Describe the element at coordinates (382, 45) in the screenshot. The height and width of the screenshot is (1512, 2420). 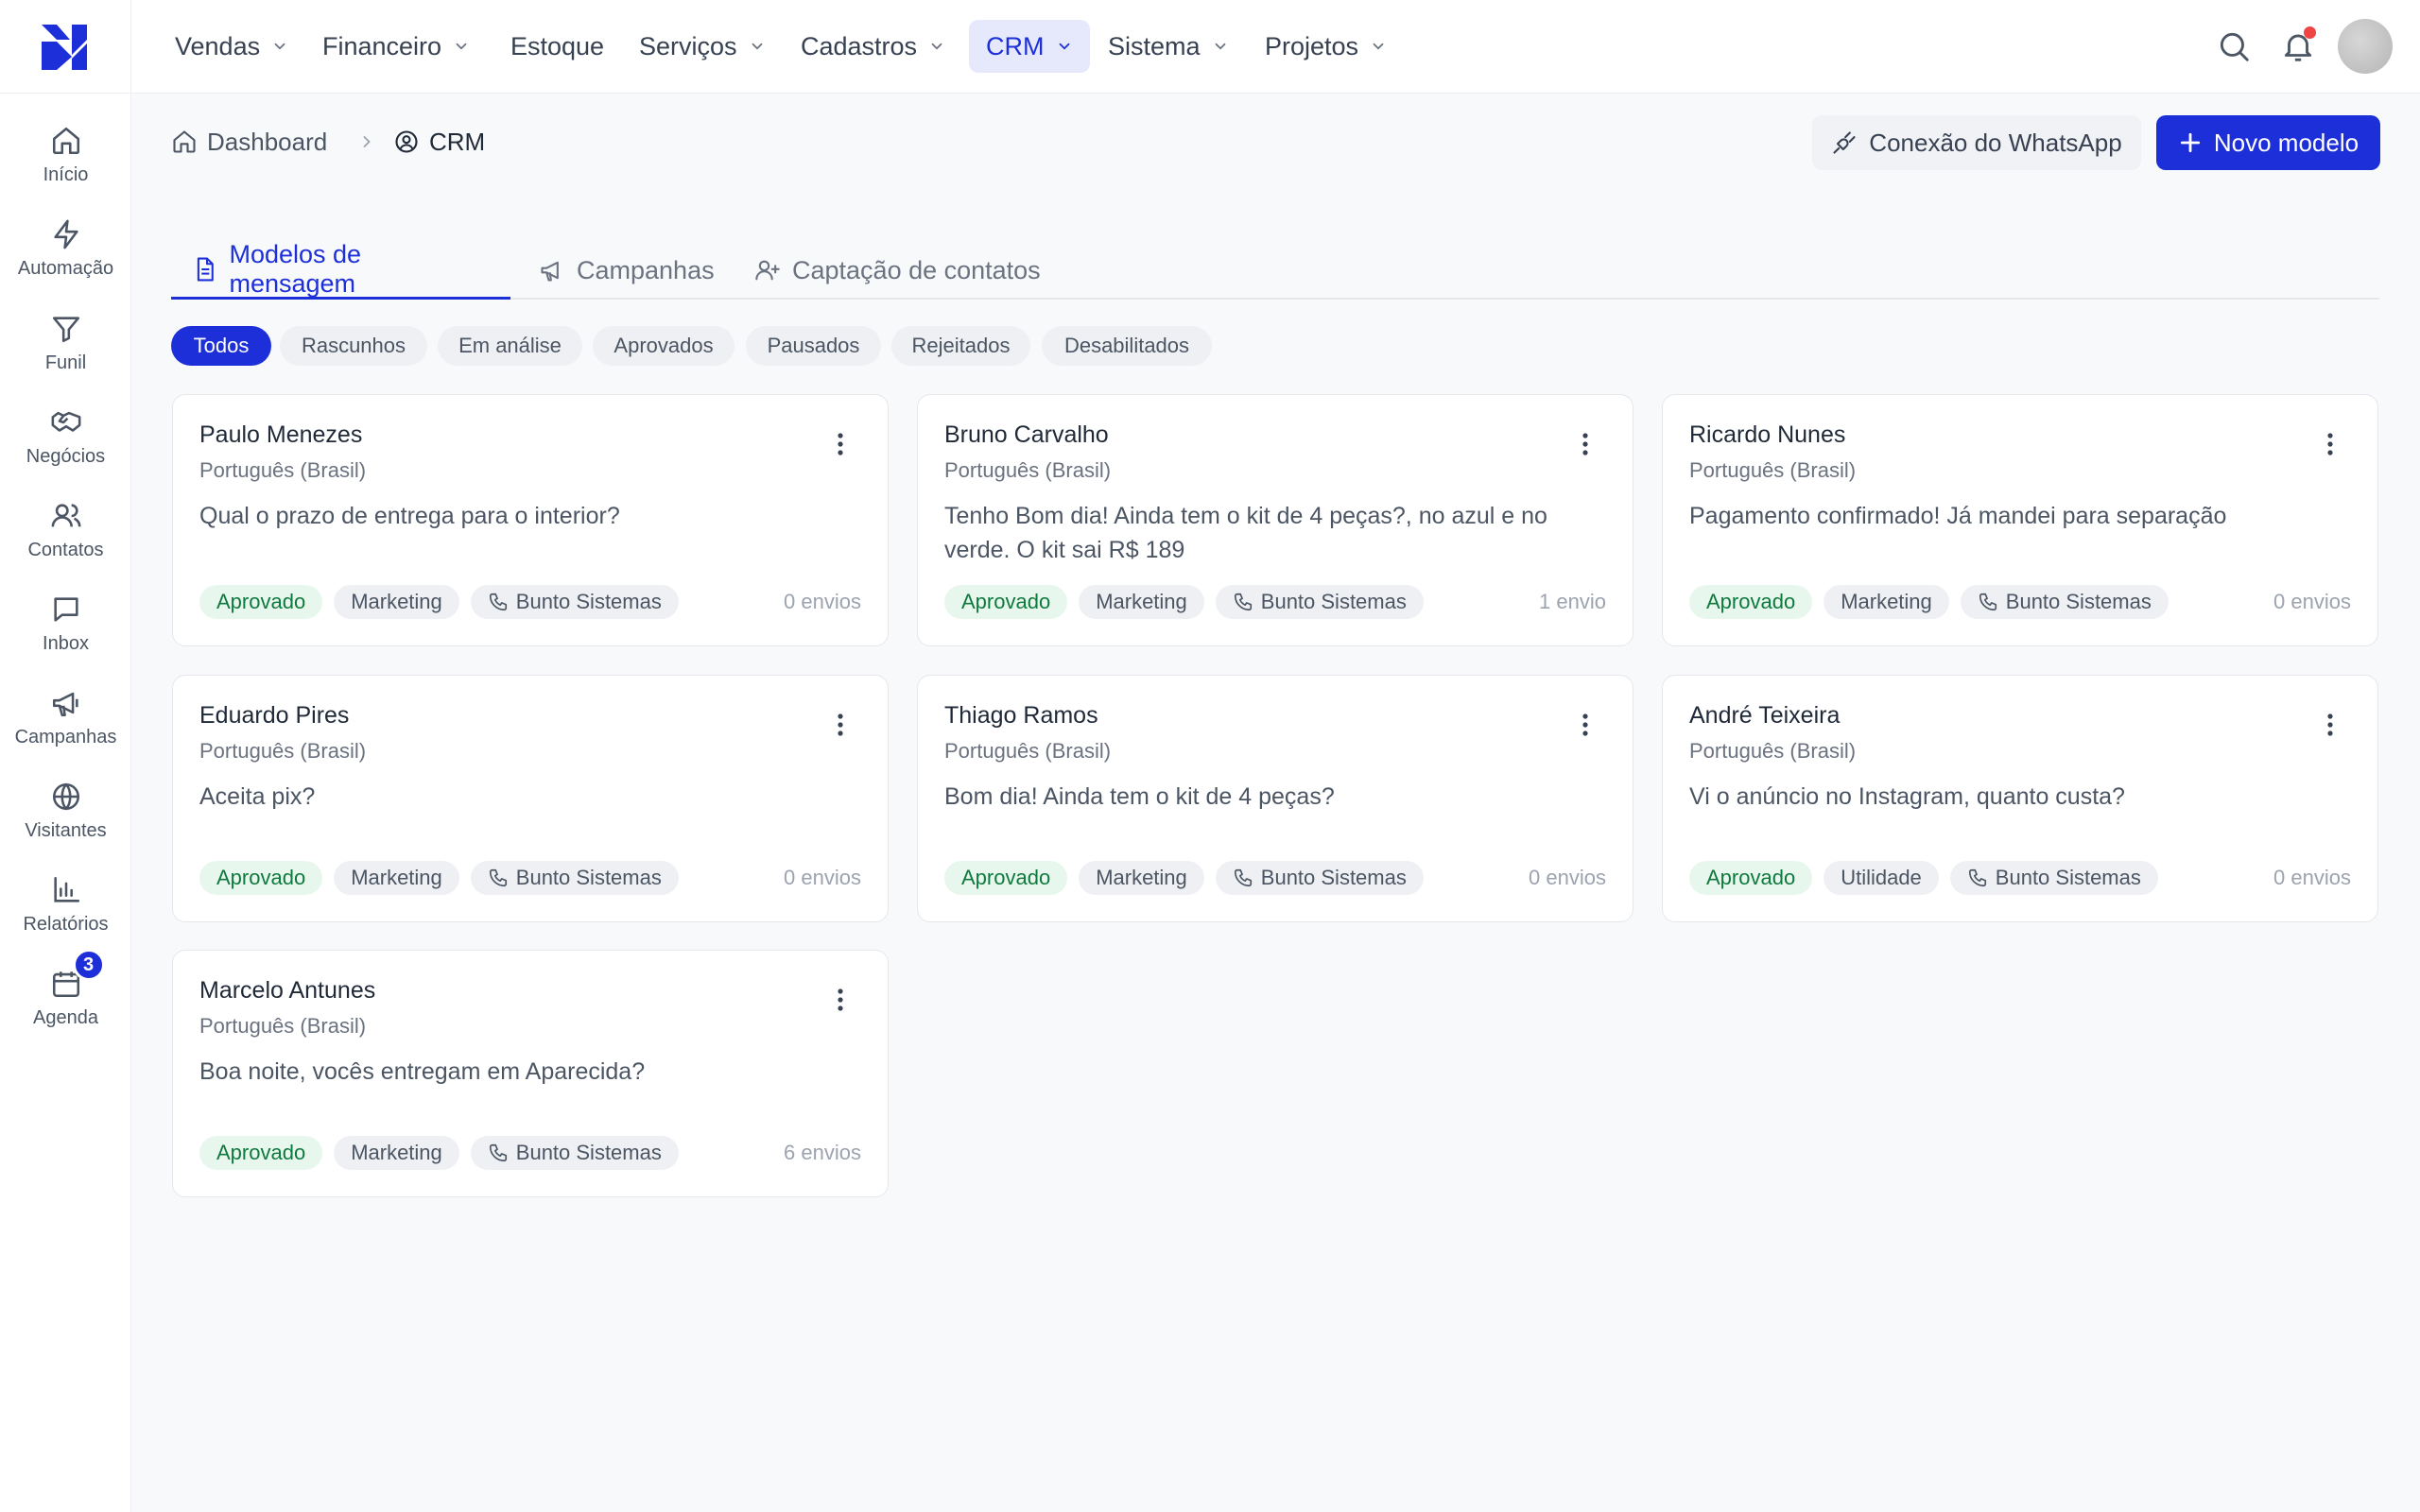
I see `nav-label: Financeiro` at that location.